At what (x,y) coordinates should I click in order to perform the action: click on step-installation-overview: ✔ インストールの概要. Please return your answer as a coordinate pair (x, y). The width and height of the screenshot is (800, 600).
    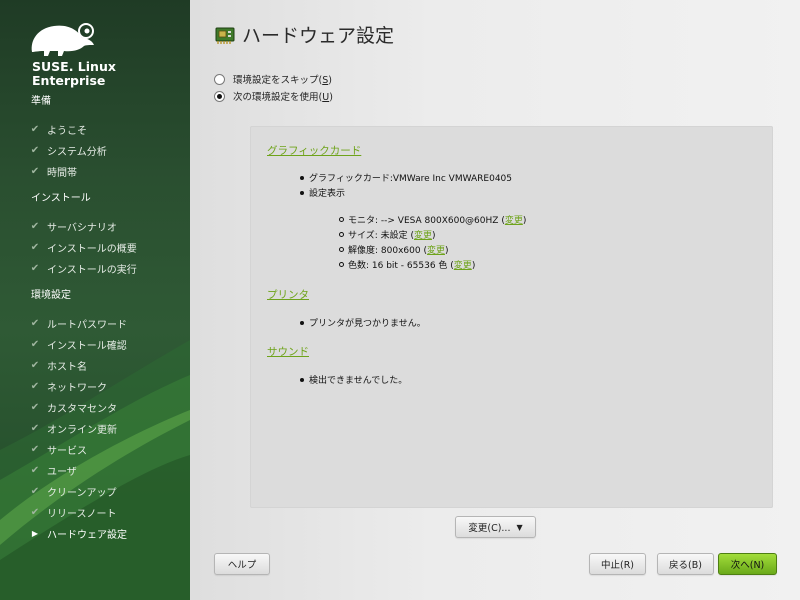
    Looking at the image, I should click on (82, 247).